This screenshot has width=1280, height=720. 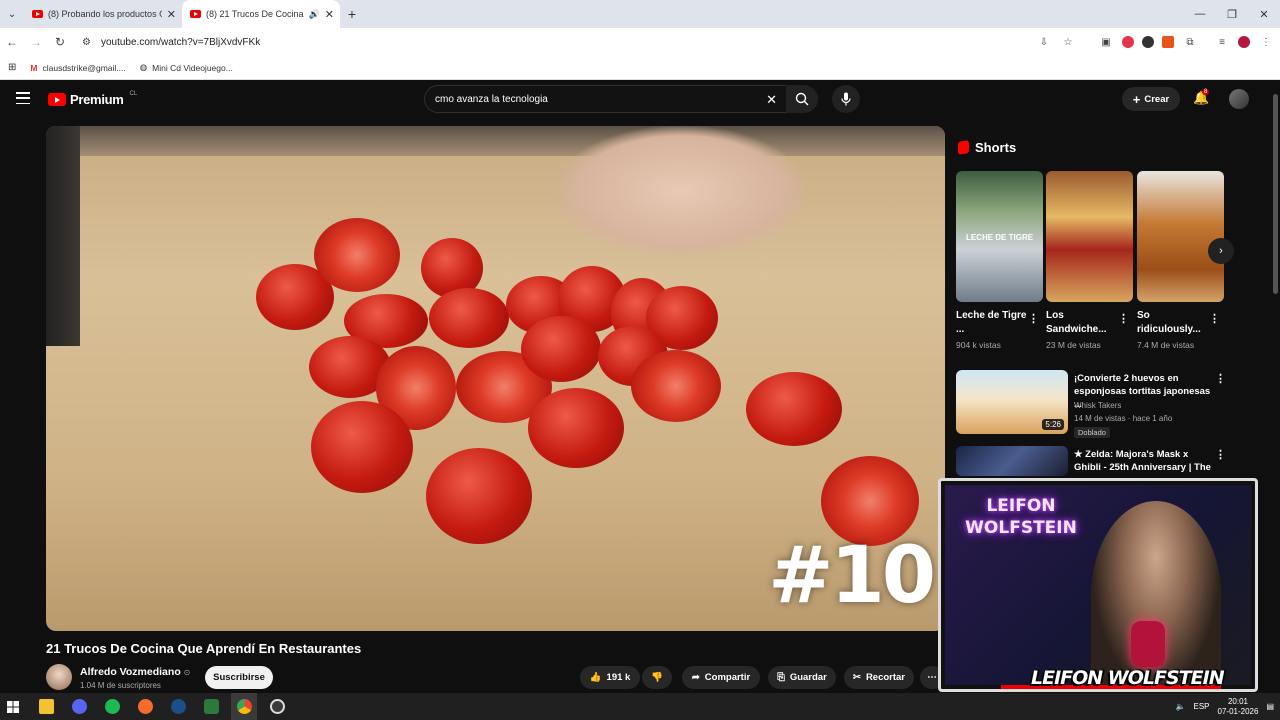 What do you see at coordinates (1264, 14) in the screenshot?
I see `close-window-button: ✕` at bounding box center [1264, 14].